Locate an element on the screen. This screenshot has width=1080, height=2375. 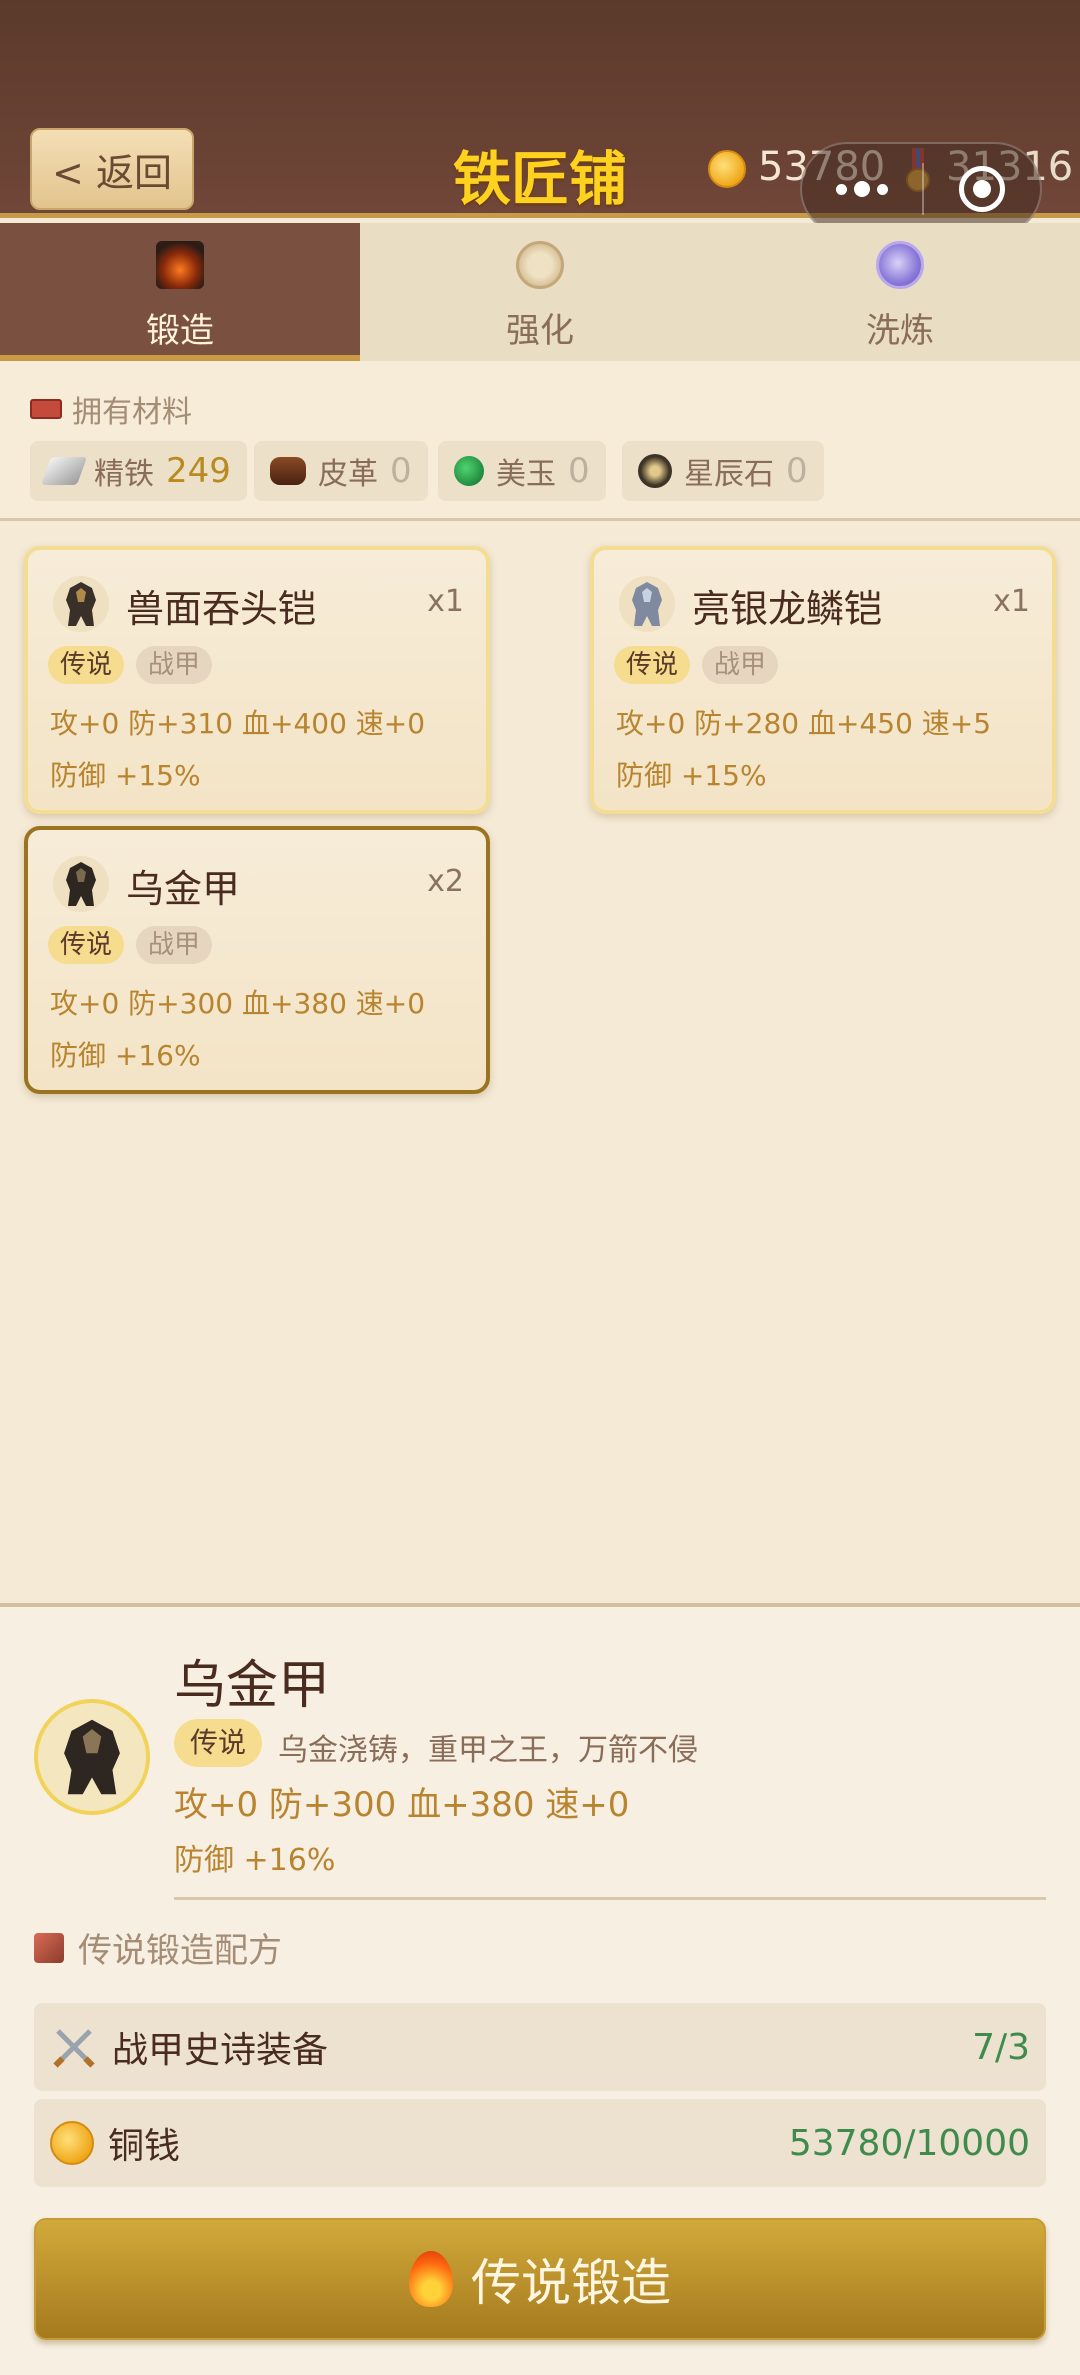
leather-icon is located at coordinates (288, 471).